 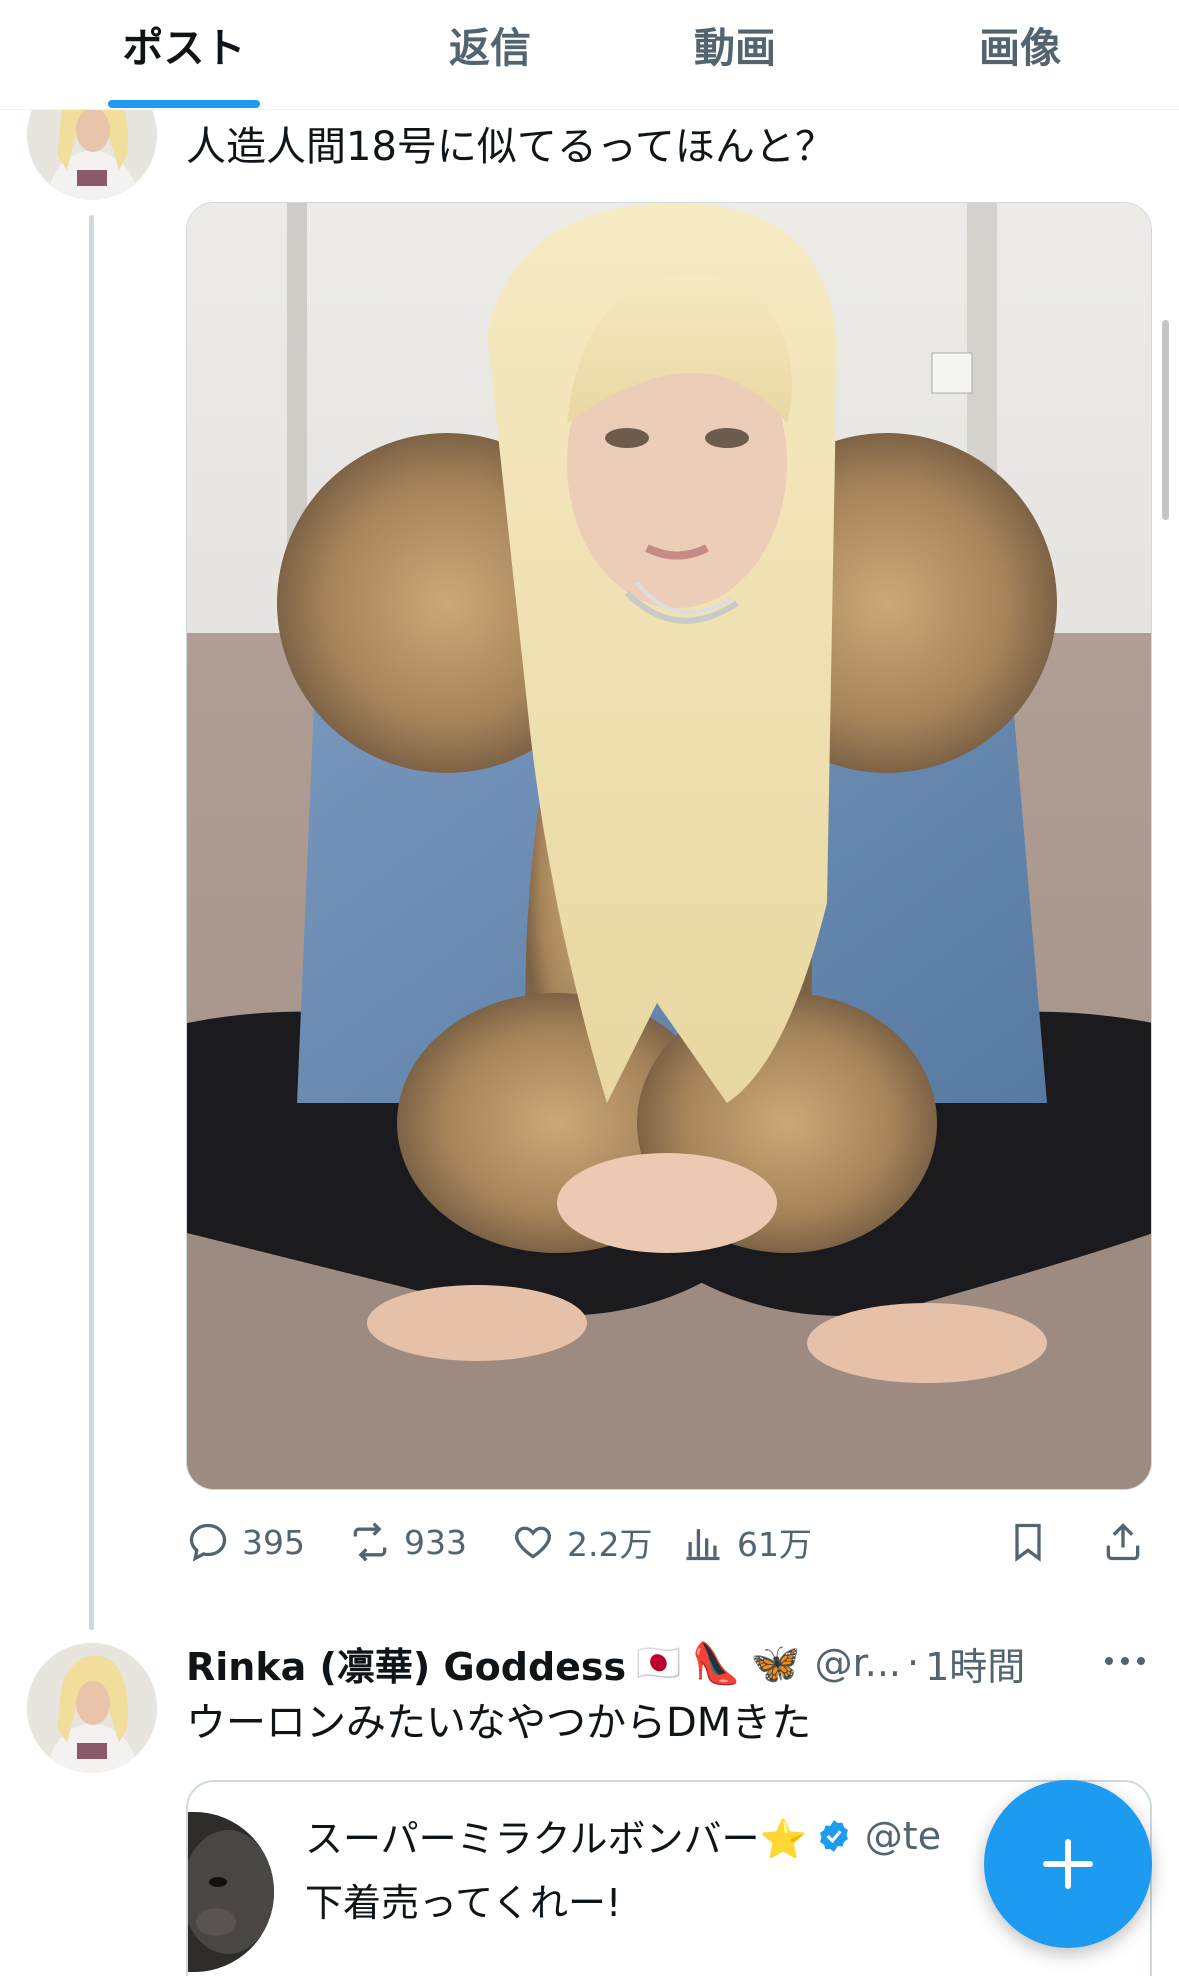 What do you see at coordinates (510, 147) in the screenshot?
I see `post-text: 人造人間18号に似てるってほんと？` at bounding box center [510, 147].